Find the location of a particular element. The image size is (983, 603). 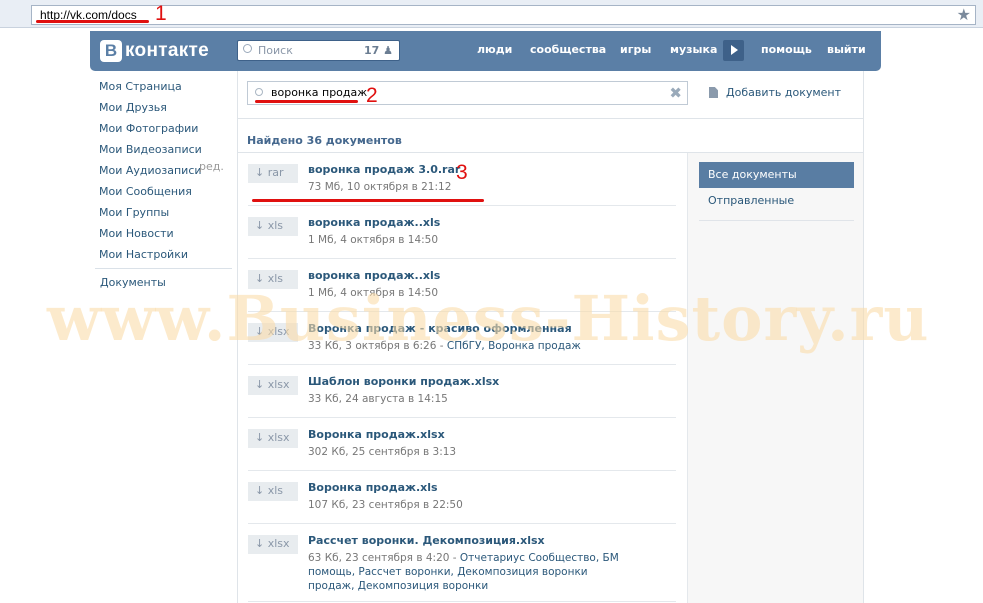

clear-icon: ✖ is located at coordinates (675, 93).